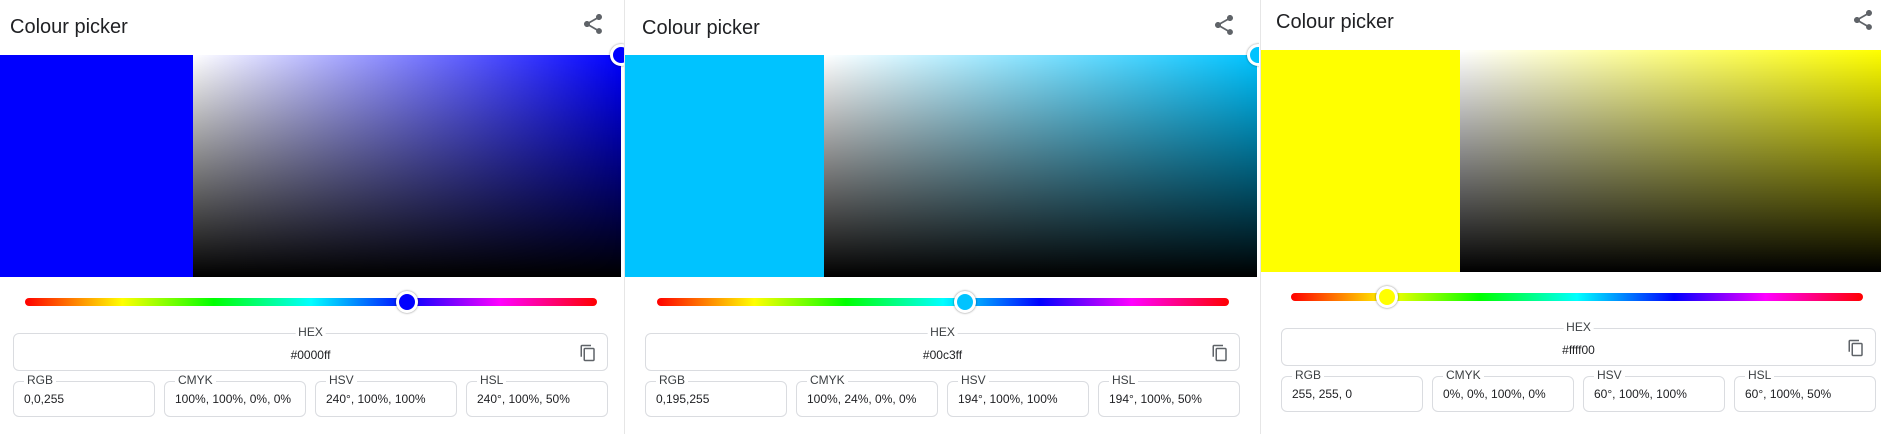  What do you see at coordinates (716, 395) in the screenshot?
I see `rgb-field: RGB 0,195,255` at bounding box center [716, 395].